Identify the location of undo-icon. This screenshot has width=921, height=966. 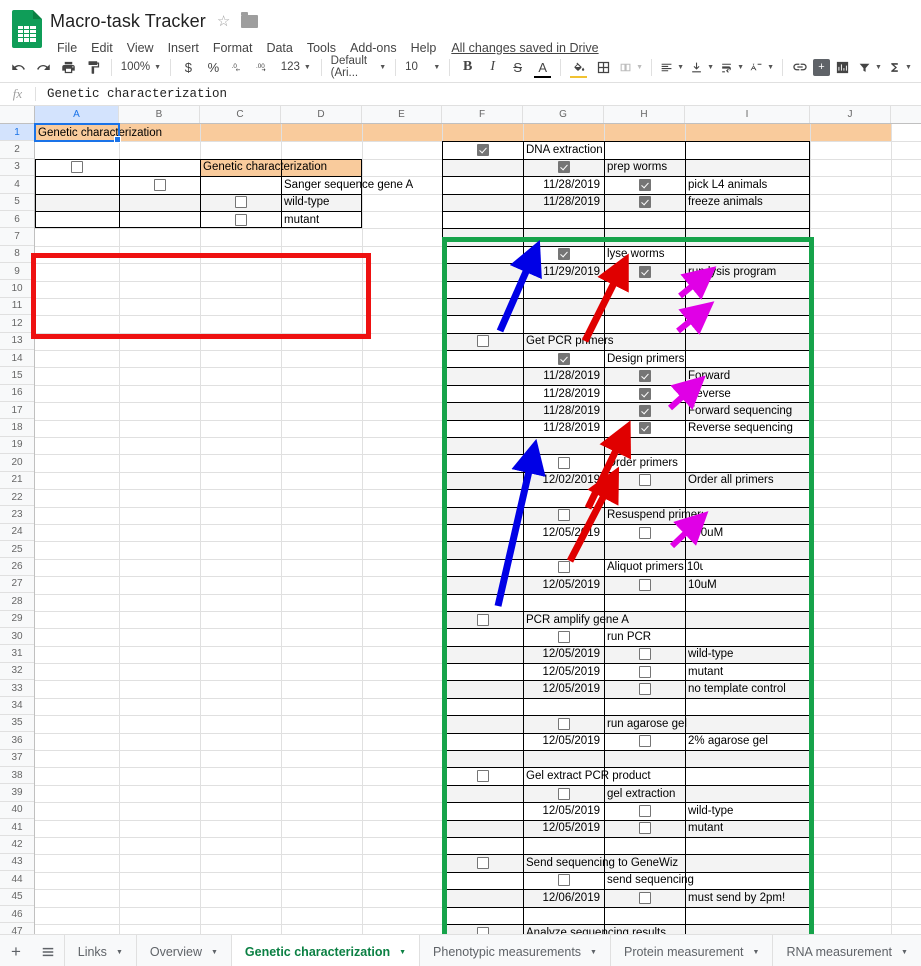
(18, 67).